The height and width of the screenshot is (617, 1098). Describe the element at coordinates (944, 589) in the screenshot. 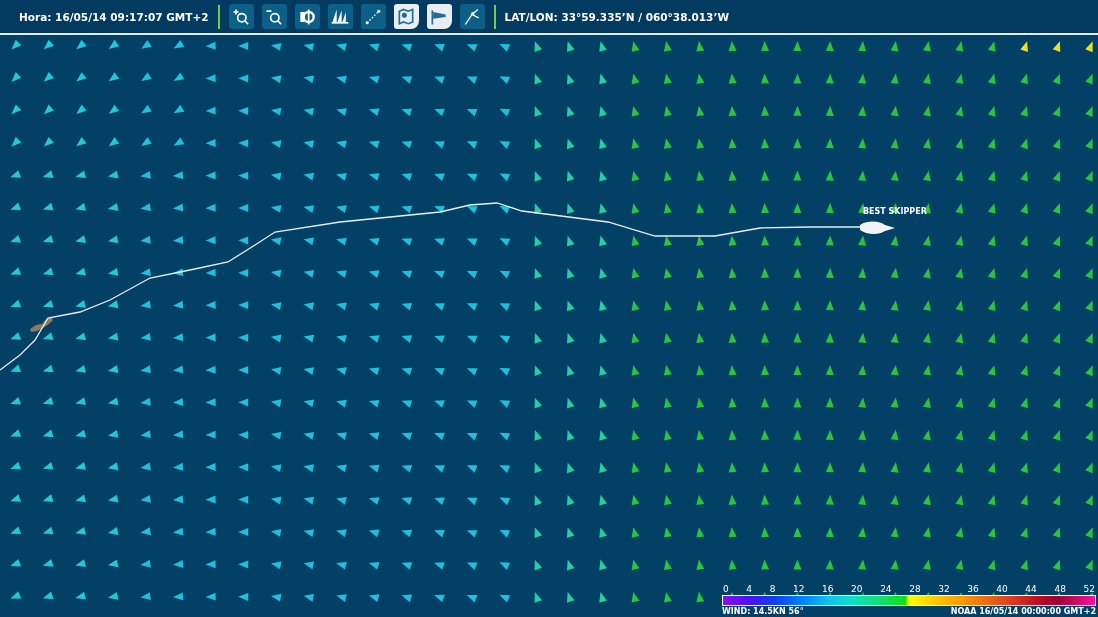

I see `scale-tick: 32` at that location.